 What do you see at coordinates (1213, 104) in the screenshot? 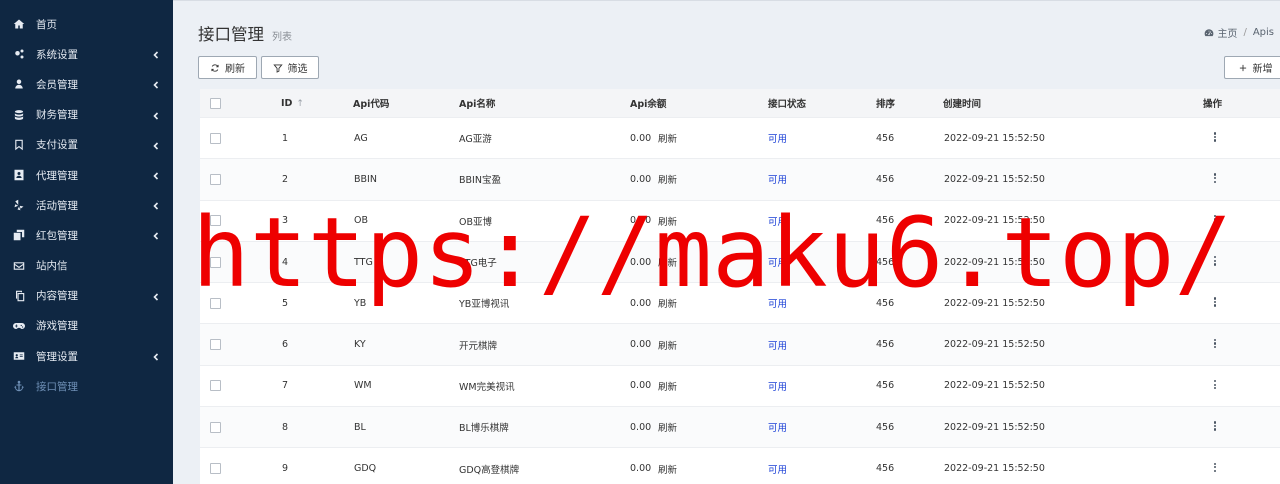
I see `column-header-actions: 操作` at bounding box center [1213, 104].